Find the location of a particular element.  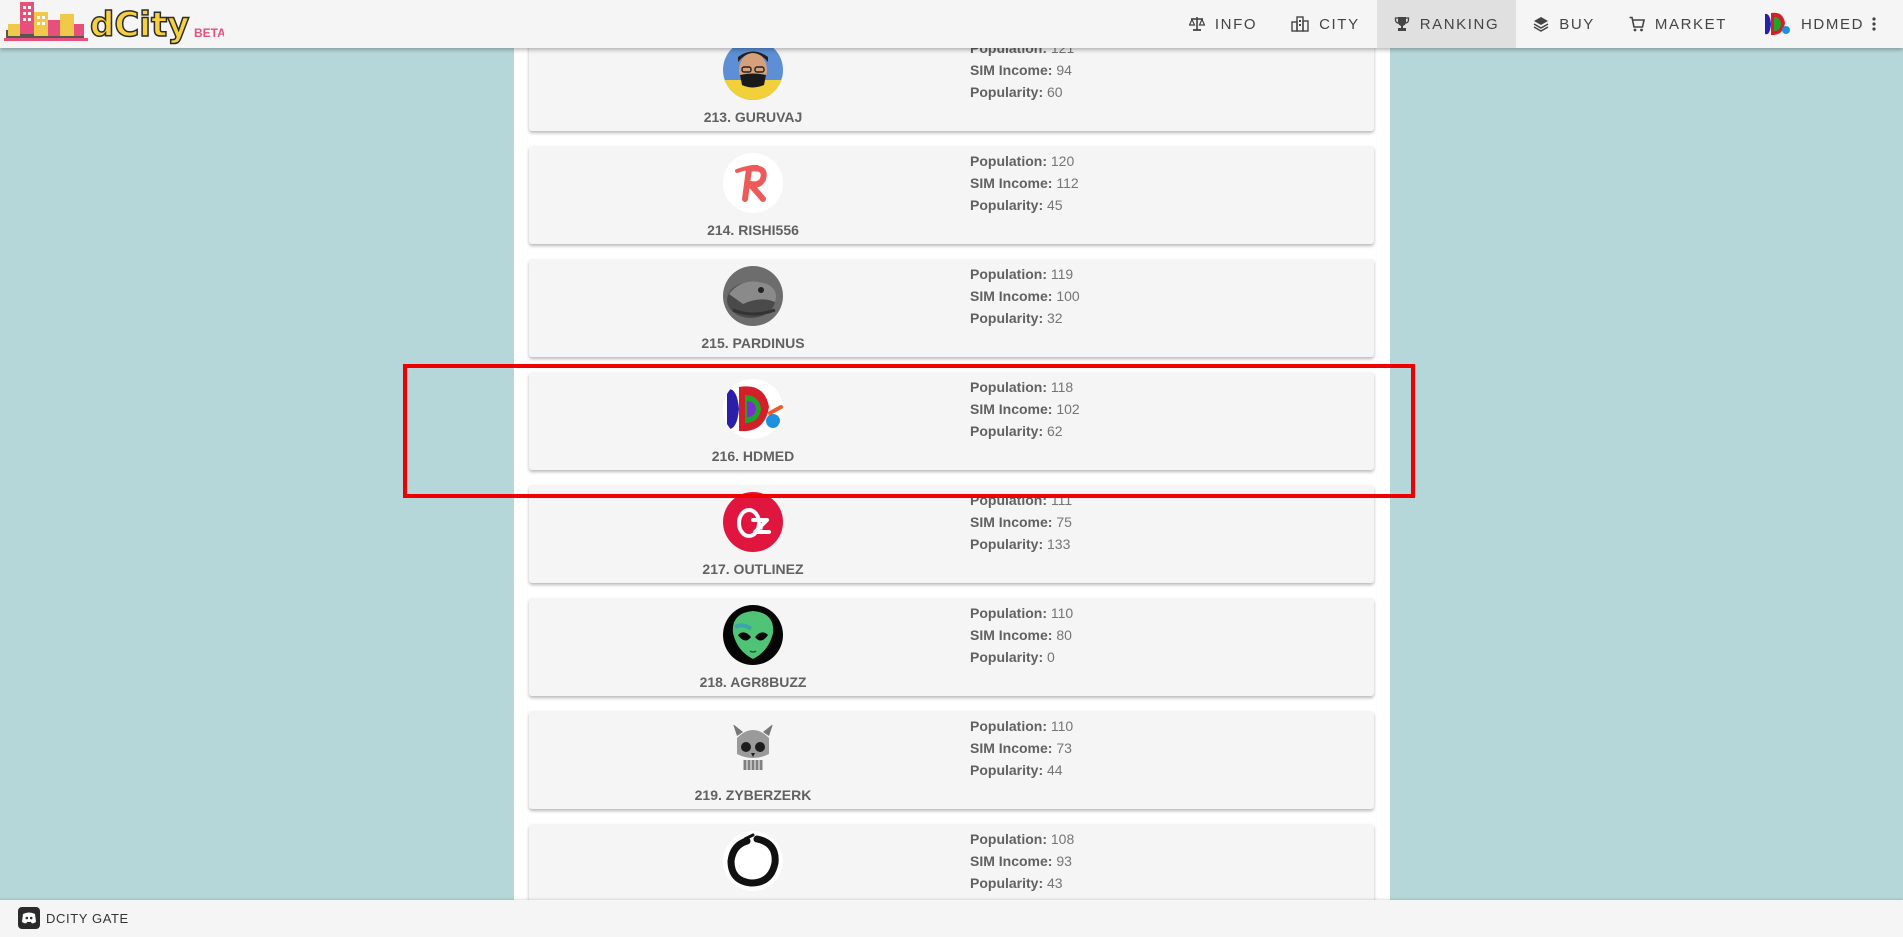

sim-income-value: 112 is located at coordinates (1067, 183).